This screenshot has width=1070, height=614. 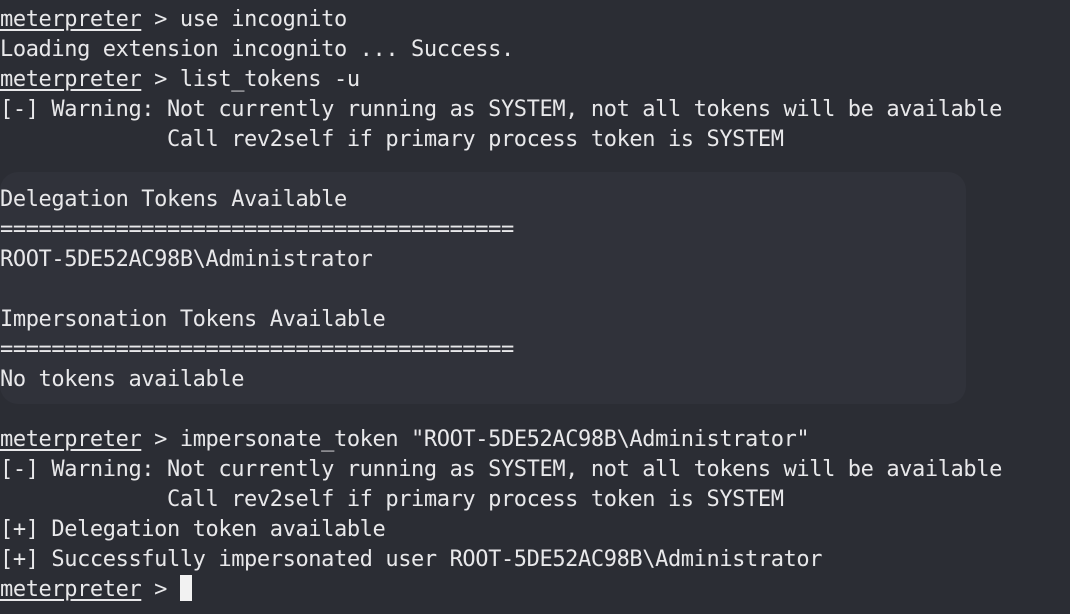 What do you see at coordinates (193, 319) in the screenshot?
I see `section-heading: Impersonation Tokens Available` at bounding box center [193, 319].